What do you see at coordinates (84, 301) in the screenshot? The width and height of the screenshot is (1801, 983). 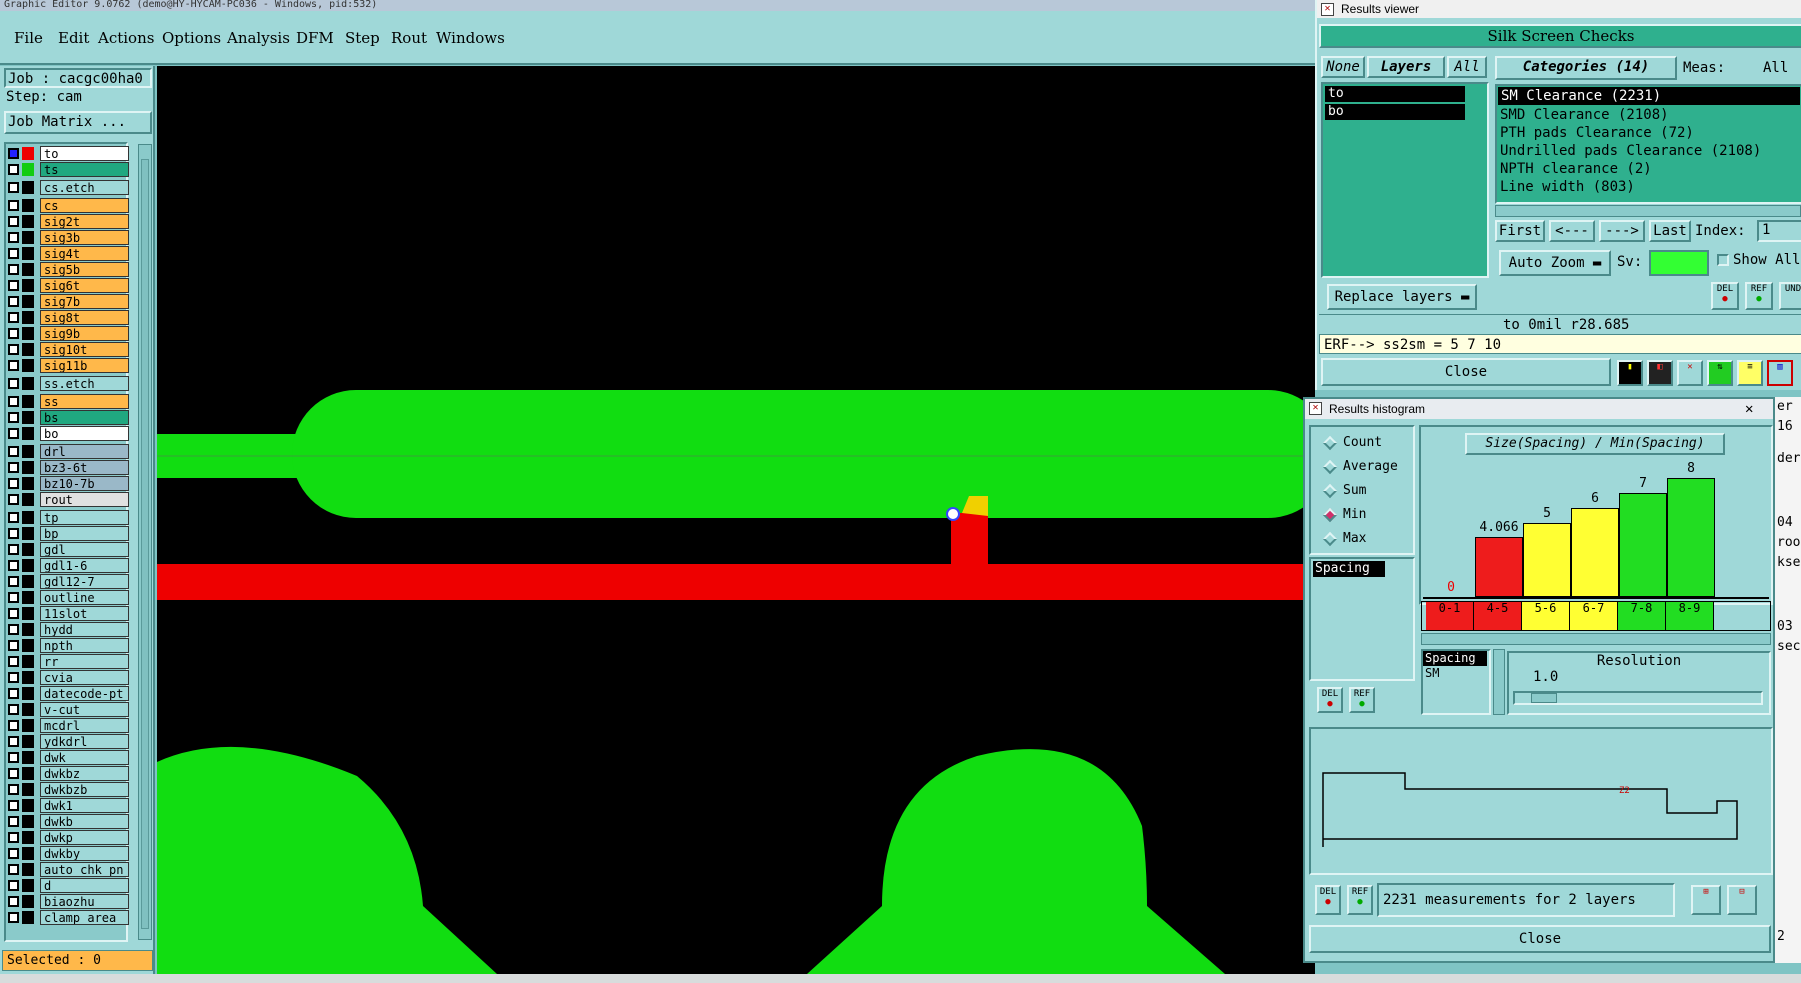 I see `layer-name: sig7b` at bounding box center [84, 301].